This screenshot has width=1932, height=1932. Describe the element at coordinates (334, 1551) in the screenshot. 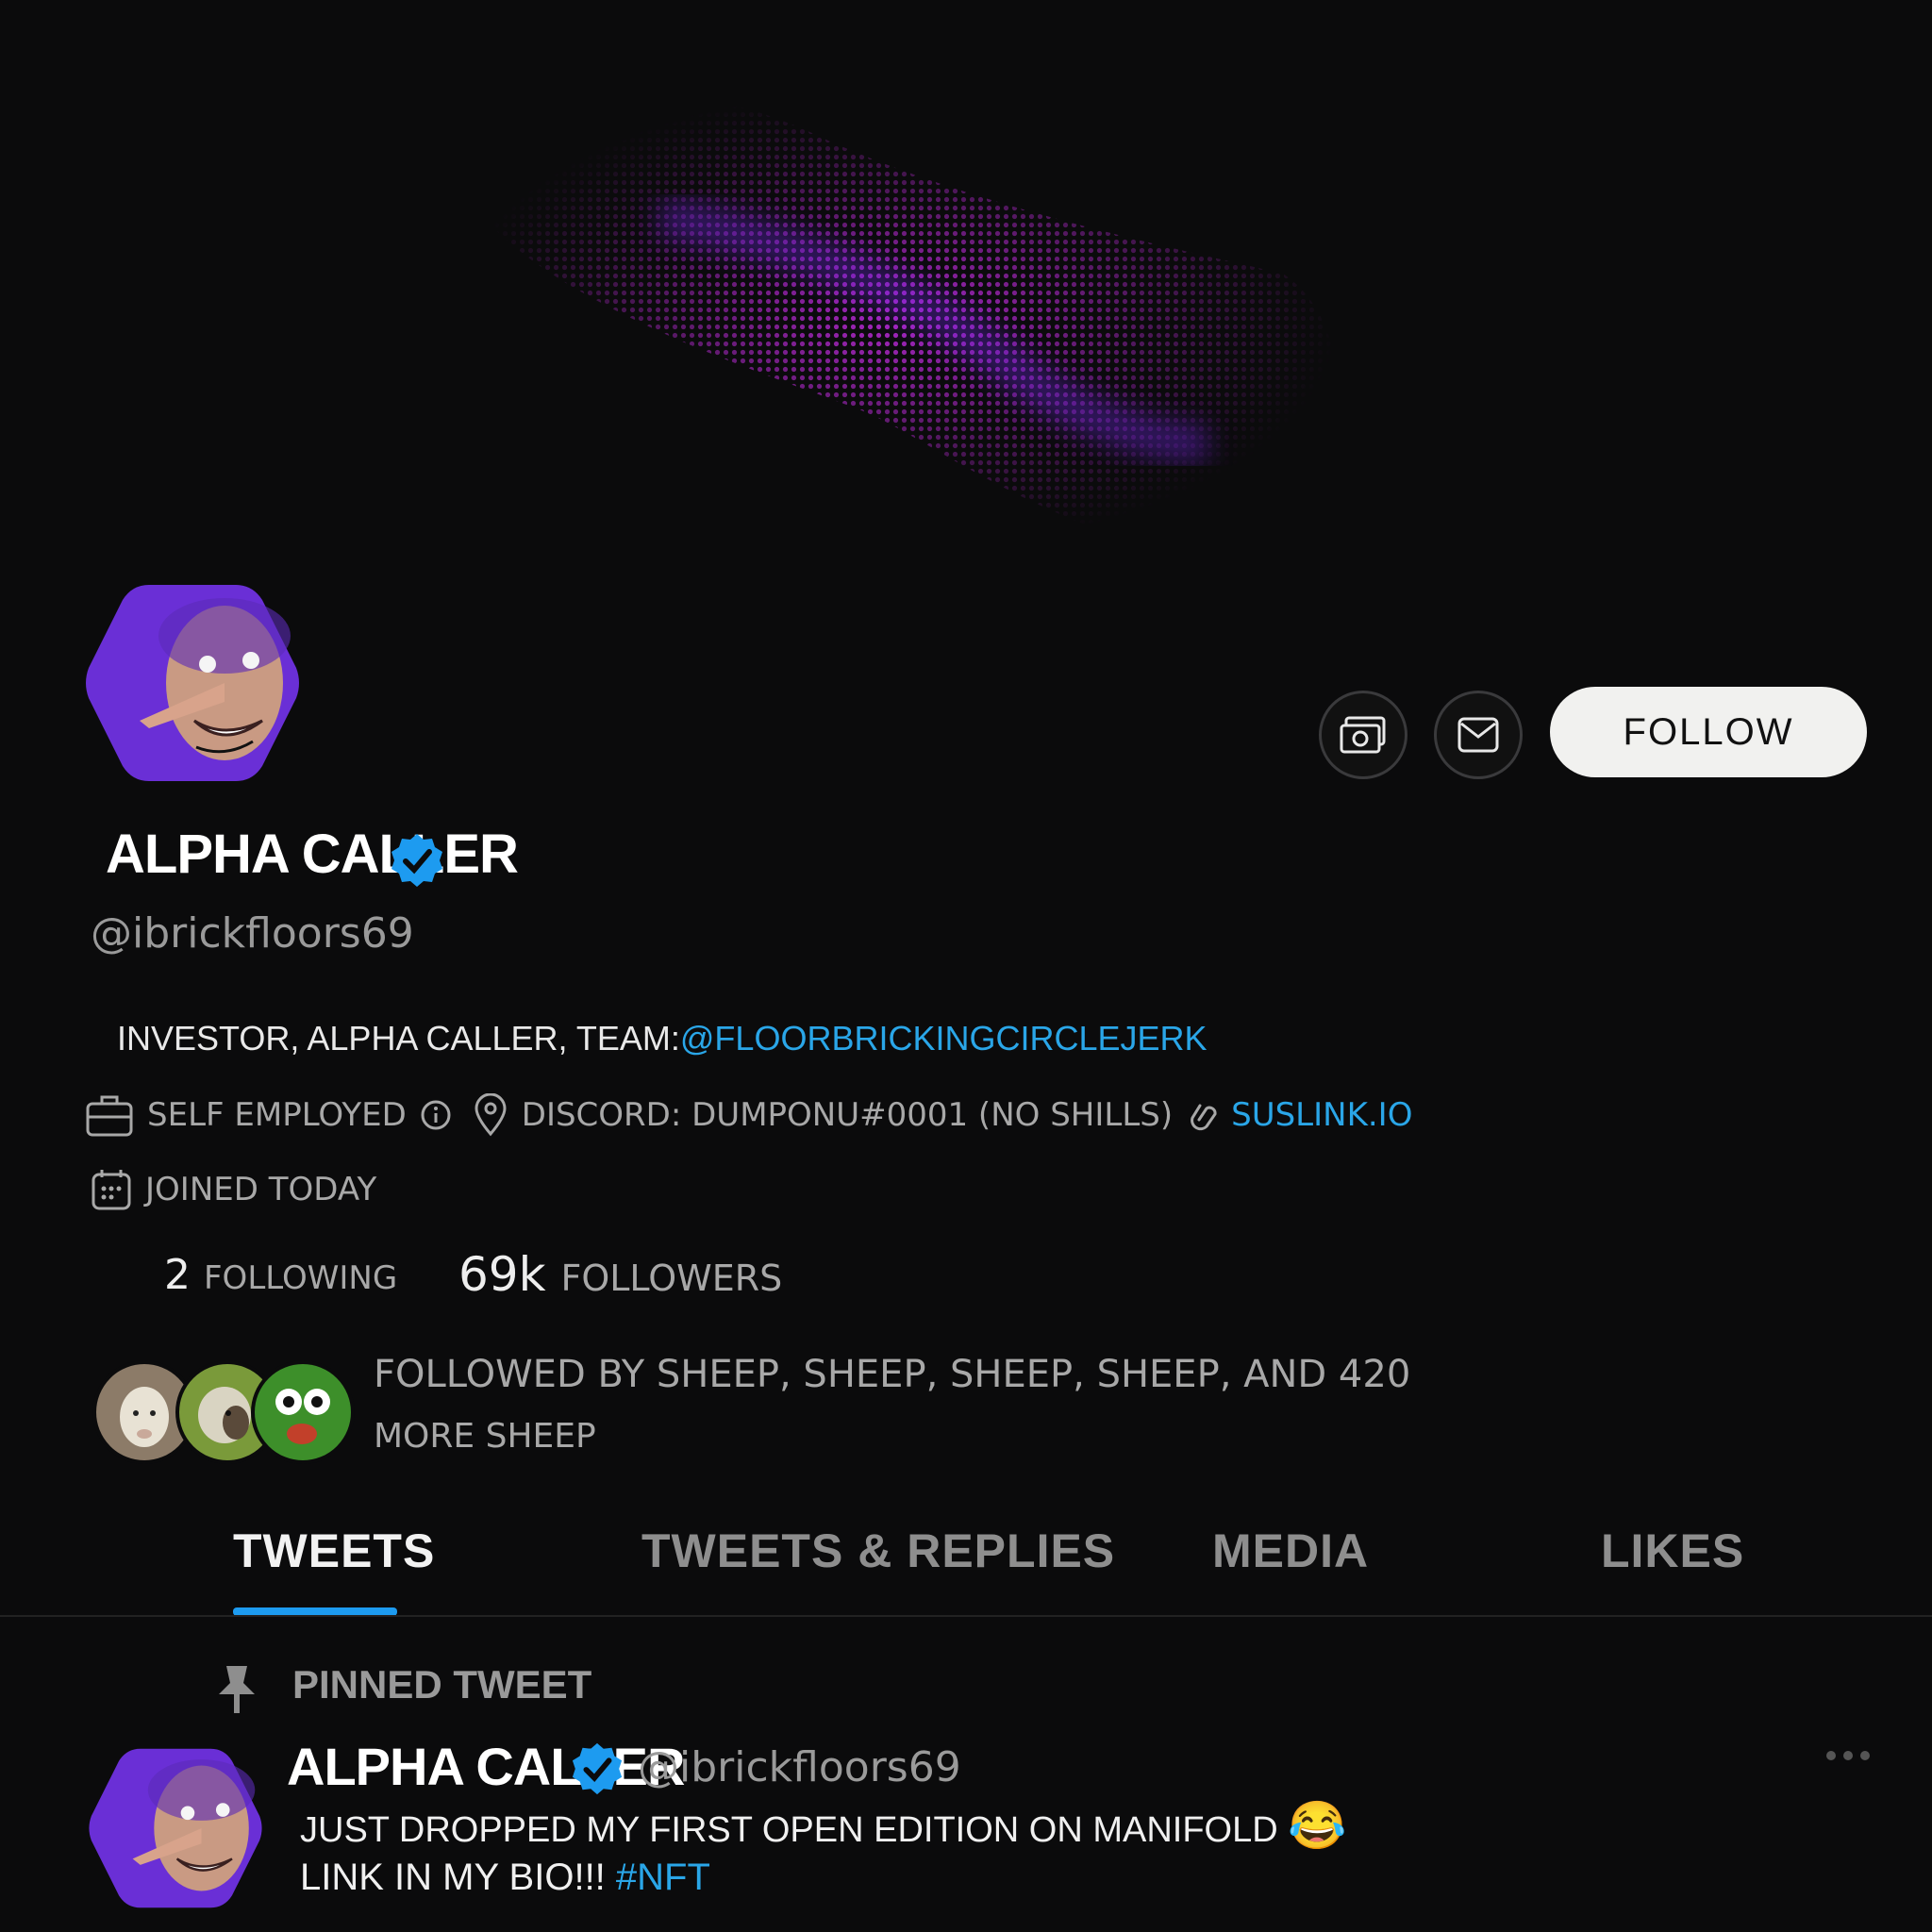

I see `tab-tweets: TWEETS` at that location.